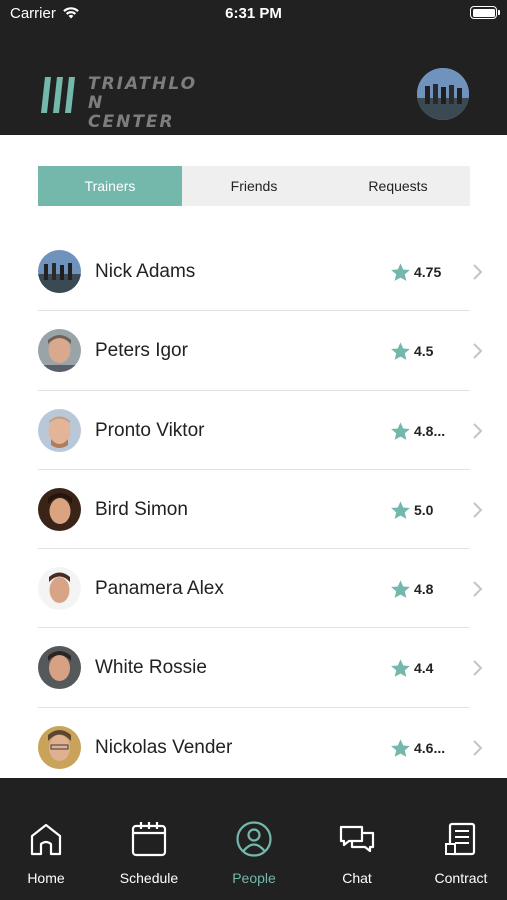 The width and height of the screenshot is (507, 900). I want to click on trainer-rating: 4.5, so click(424, 351).